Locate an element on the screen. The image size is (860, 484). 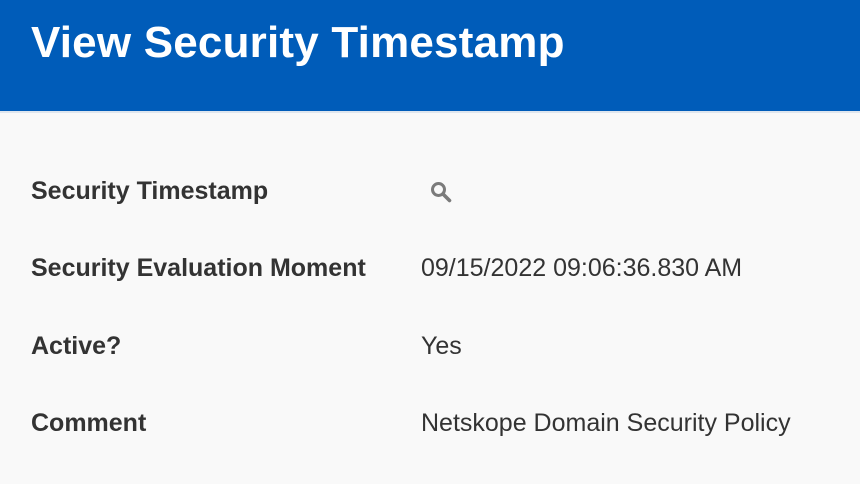
search-icon is located at coordinates (441, 192).